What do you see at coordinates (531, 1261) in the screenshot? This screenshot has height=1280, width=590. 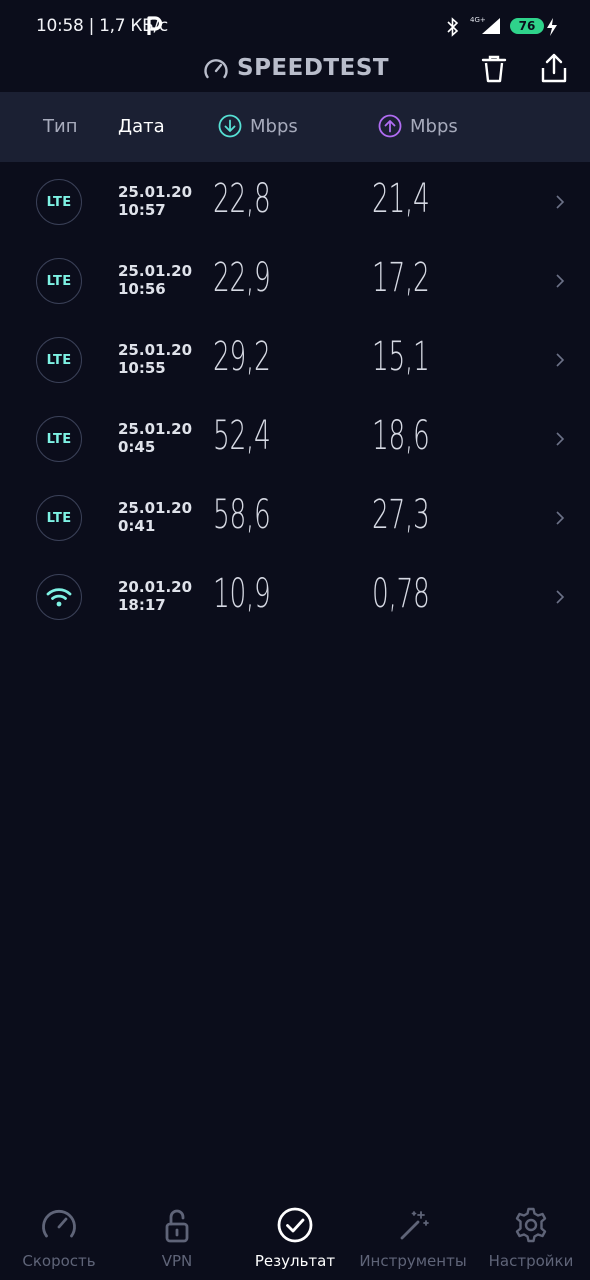 I see `nav-settings-label: Настройки` at bounding box center [531, 1261].